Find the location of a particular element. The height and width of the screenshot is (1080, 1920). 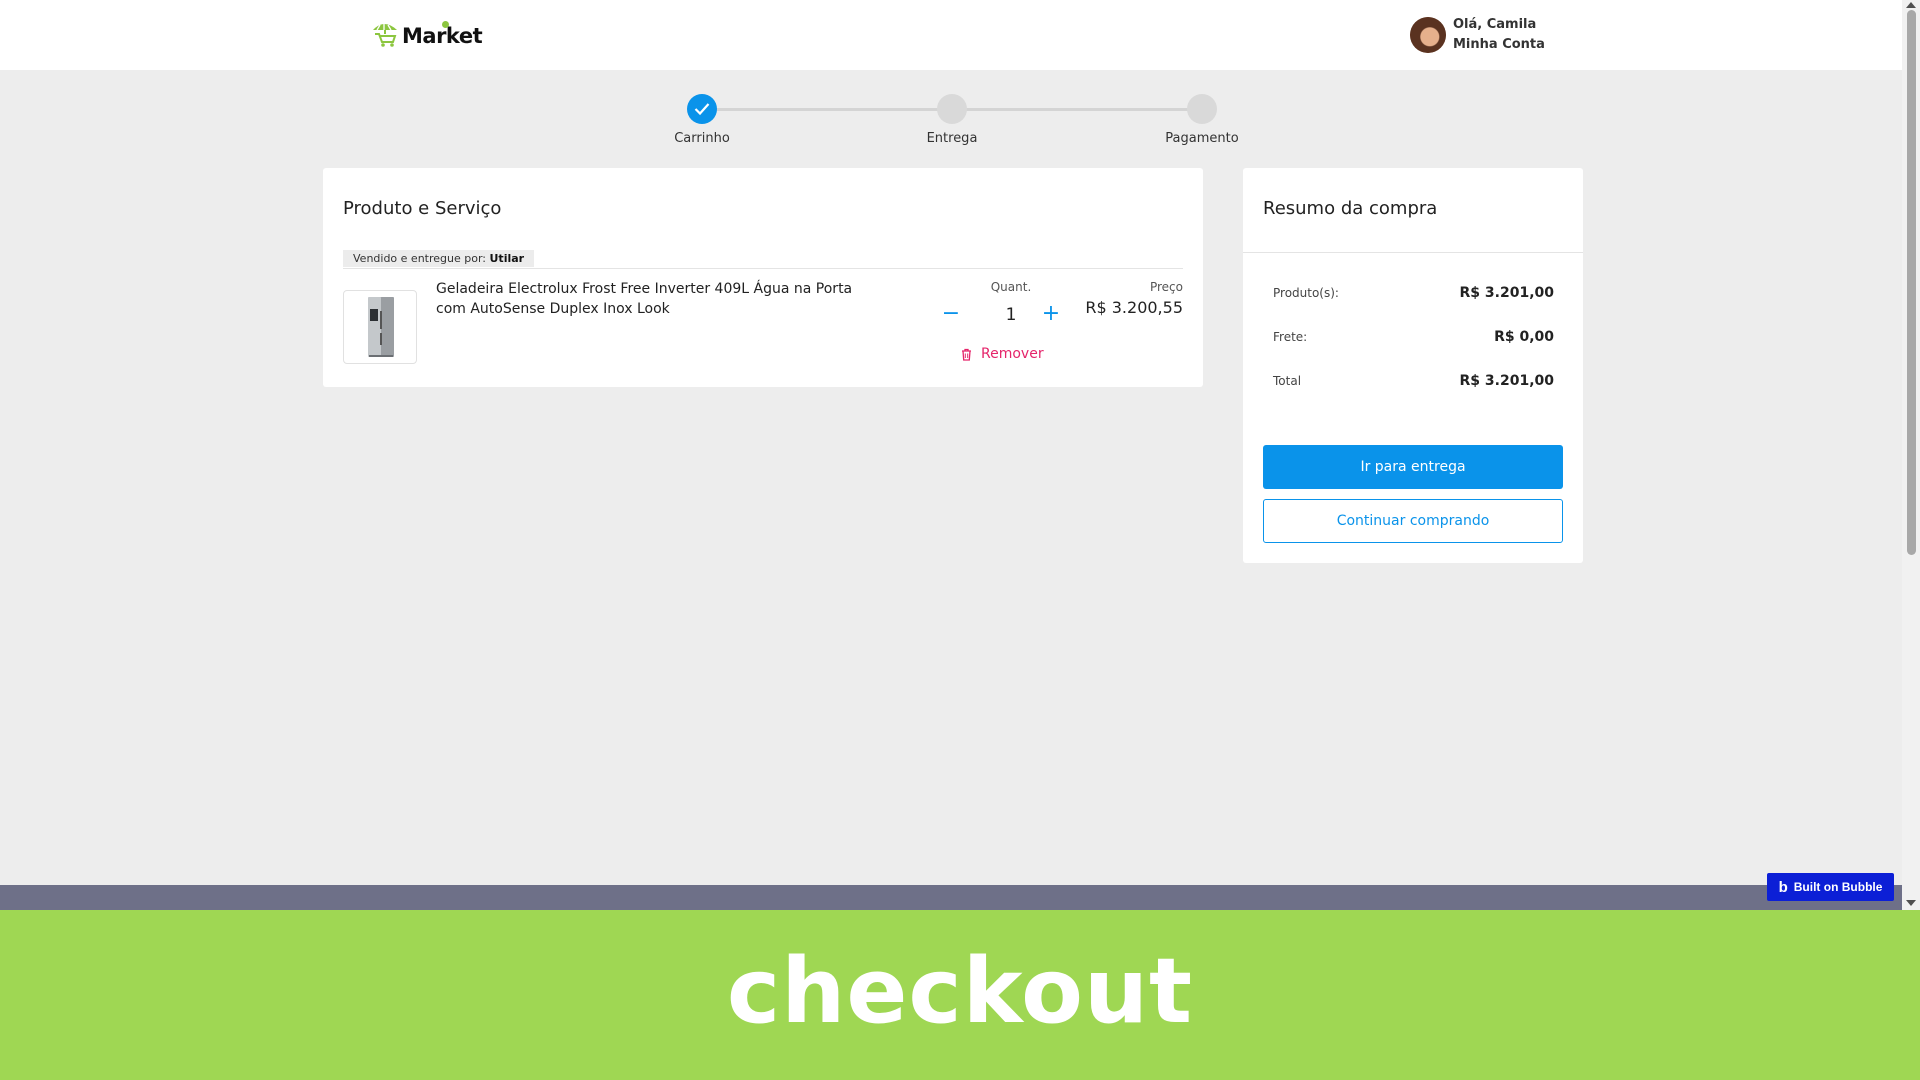

summary-label: Produto(s): is located at coordinates (1306, 293).